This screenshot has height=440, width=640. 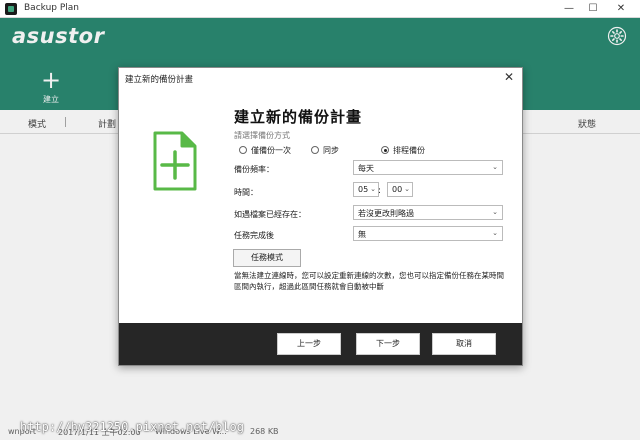 I want to click on hour-value: 05, so click(x=363, y=189).